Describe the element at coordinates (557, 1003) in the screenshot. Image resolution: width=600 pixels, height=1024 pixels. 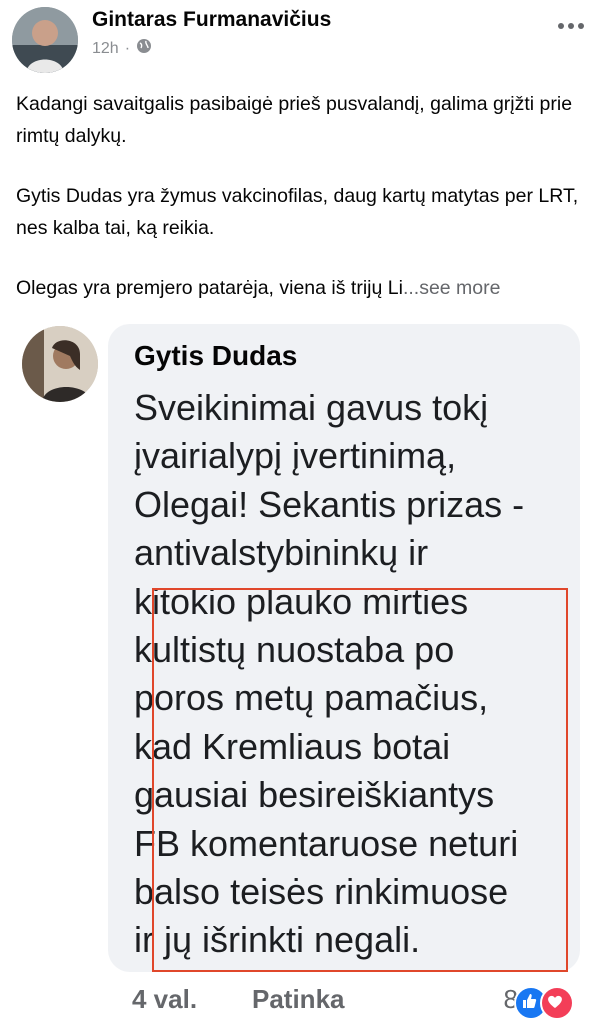
I see `love-icon` at that location.